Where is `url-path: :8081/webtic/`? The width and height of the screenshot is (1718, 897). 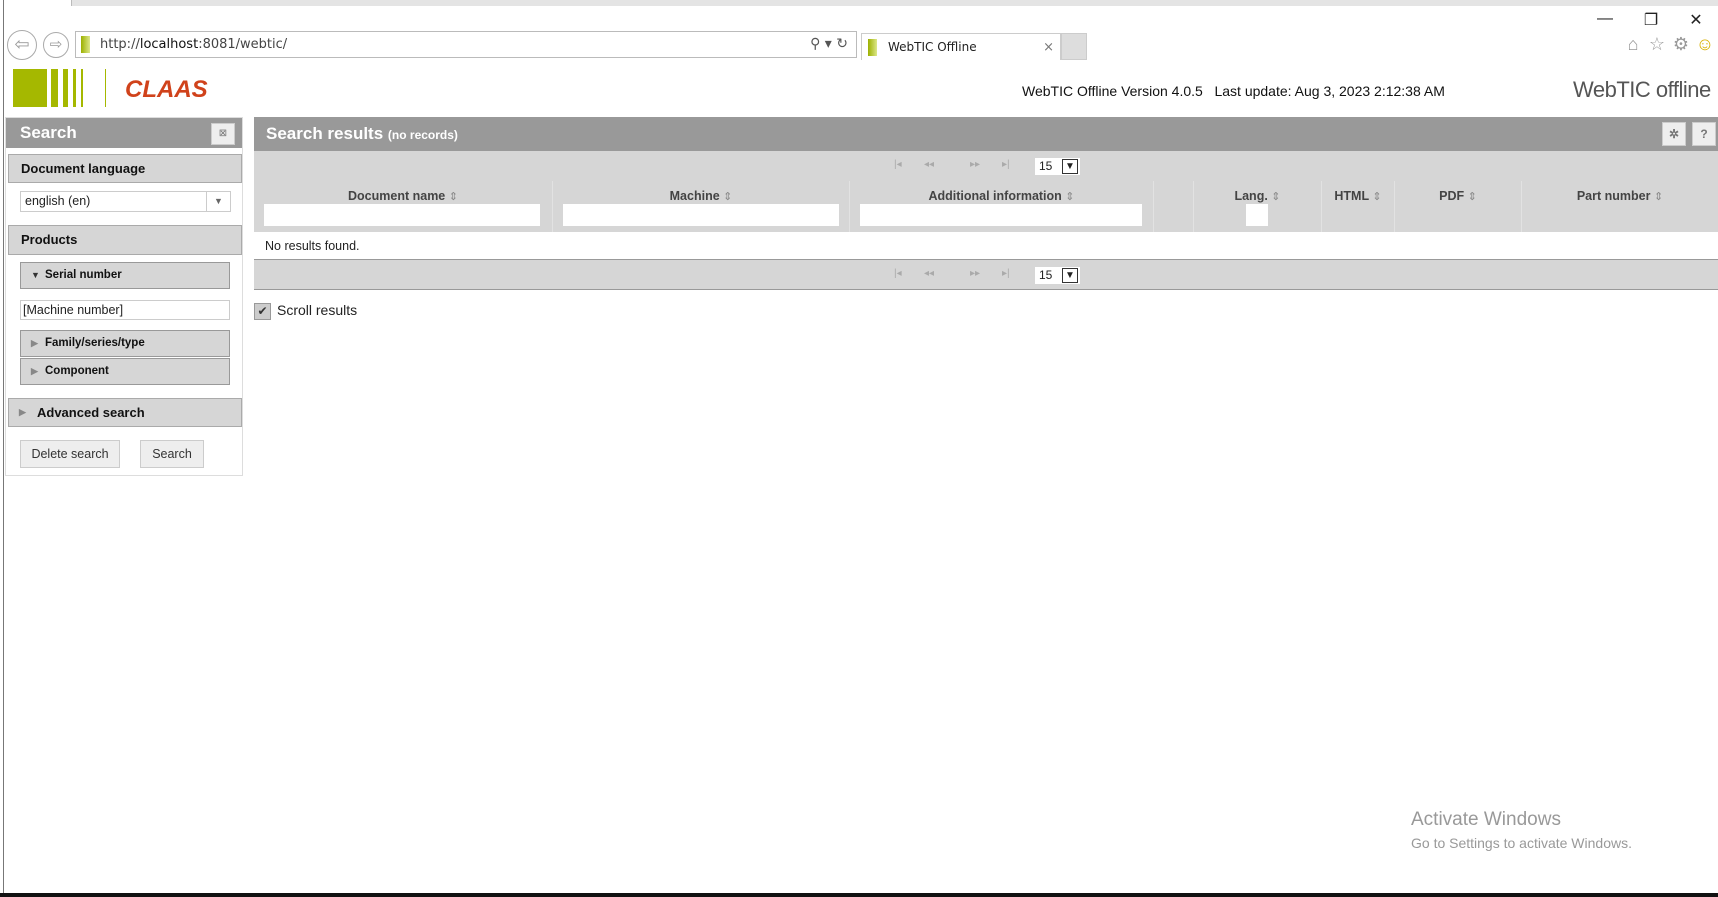
url-path: :8081/webtic/ is located at coordinates (243, 44).